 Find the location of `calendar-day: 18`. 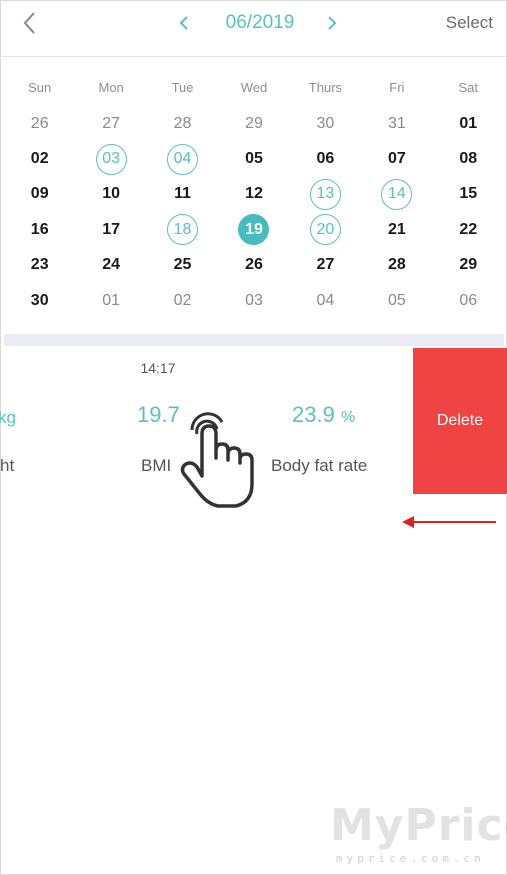

calendar-day: 18 is located at coordinates (182, 229).